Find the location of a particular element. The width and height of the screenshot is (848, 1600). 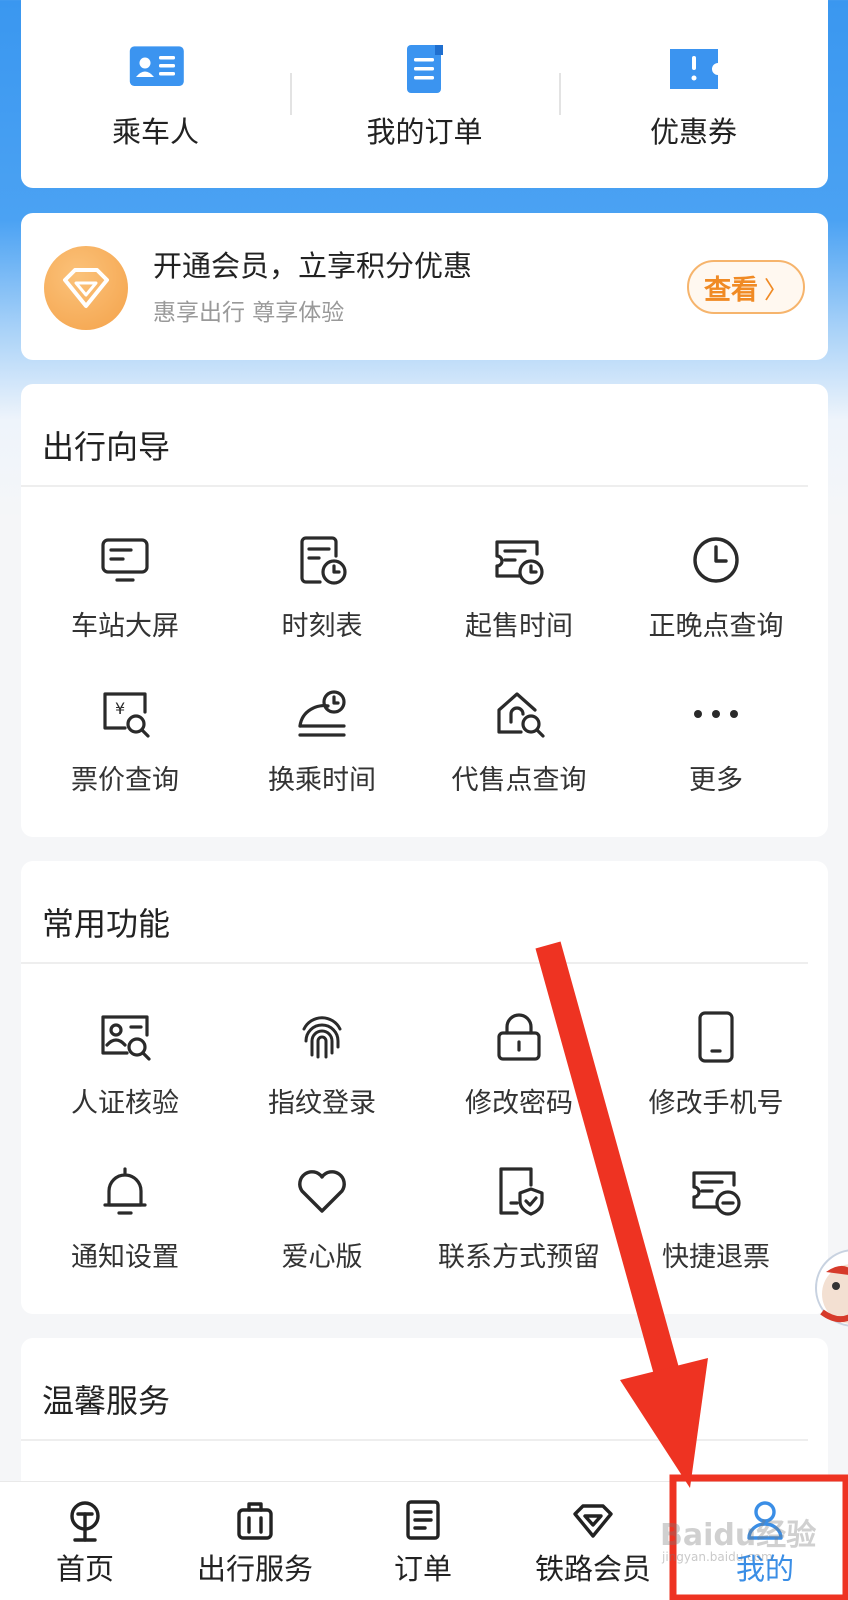

mascot-float-icon is located at coordinates (828, 1287).